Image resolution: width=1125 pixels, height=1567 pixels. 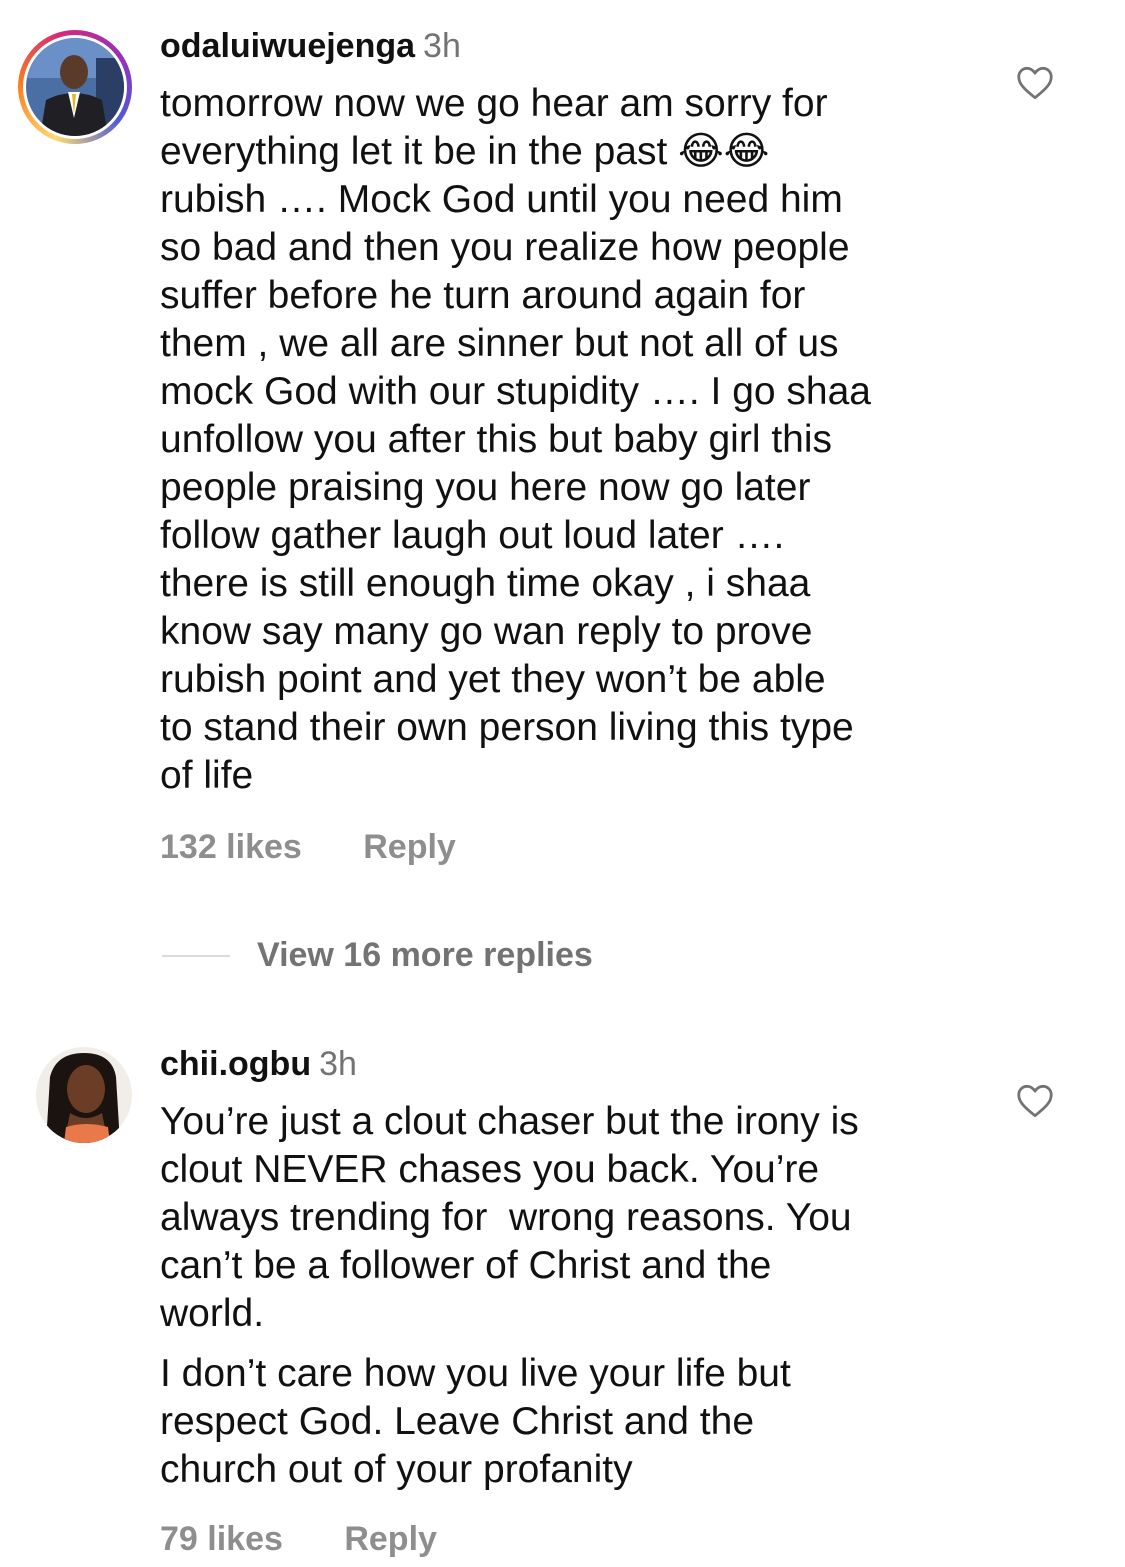 What do you see at coordinates (308, 847) in the screenshot?
I see `comment-meta: 132 likes Reply` at bounding box center [308, 847].